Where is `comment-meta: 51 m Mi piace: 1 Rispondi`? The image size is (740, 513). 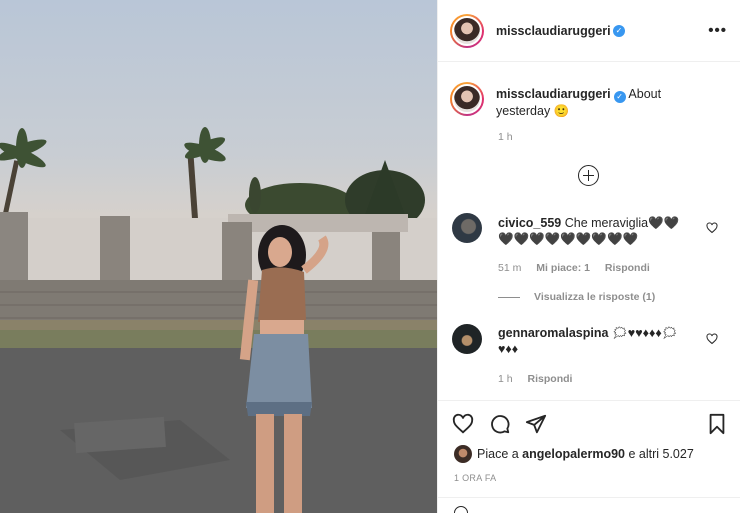
comment-meta: 51 m Mi piace: 1 Rispondi is located at coordinates (580, 268).